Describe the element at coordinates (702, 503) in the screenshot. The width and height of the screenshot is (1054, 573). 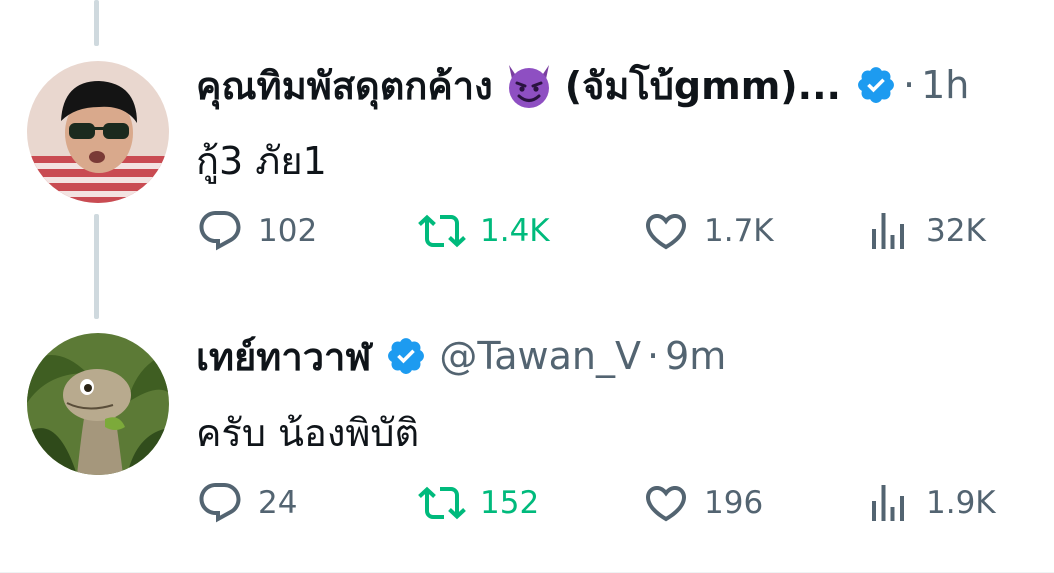
I see `like-button: 196` at that location.